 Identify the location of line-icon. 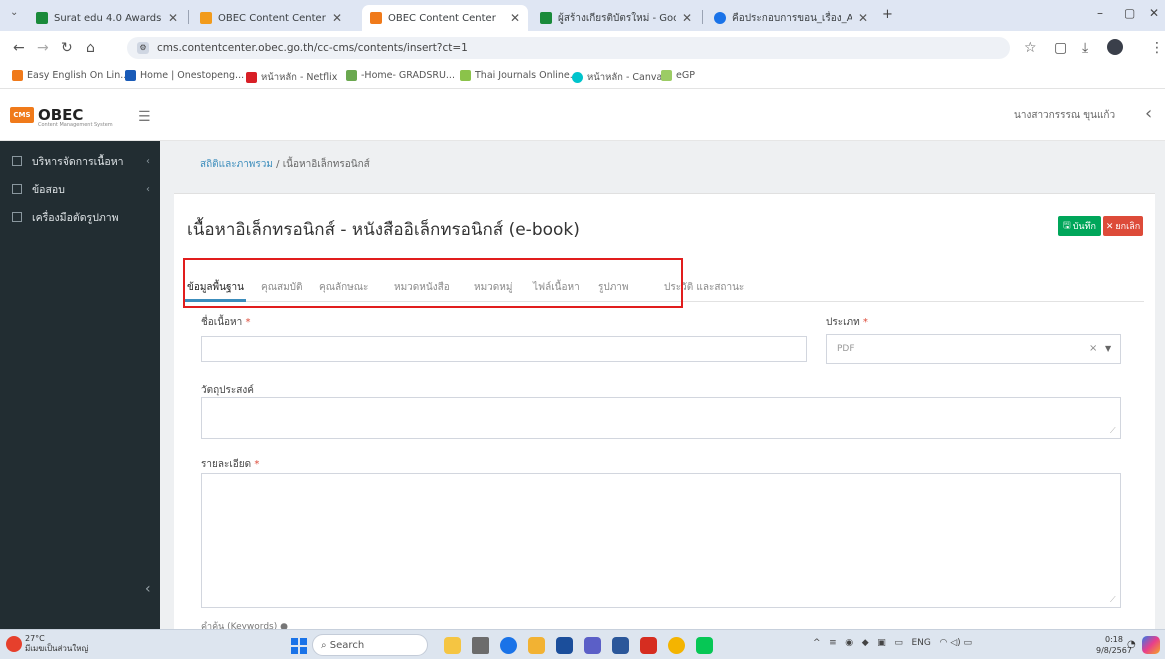
(704, 645).